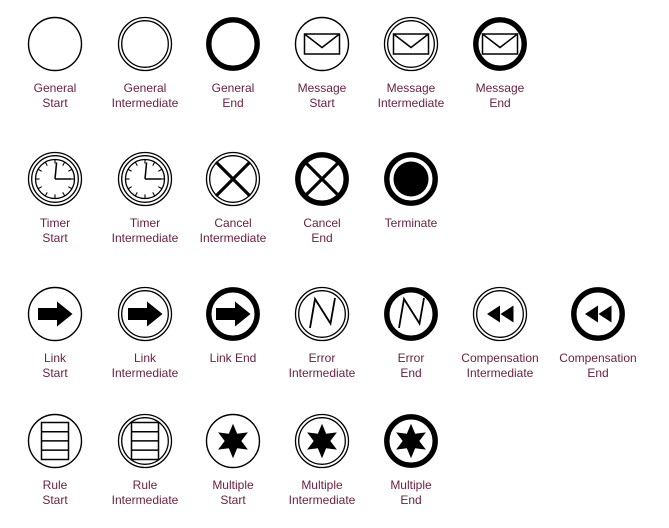  I want to click on multiple-end-icon, so click(411, 441).